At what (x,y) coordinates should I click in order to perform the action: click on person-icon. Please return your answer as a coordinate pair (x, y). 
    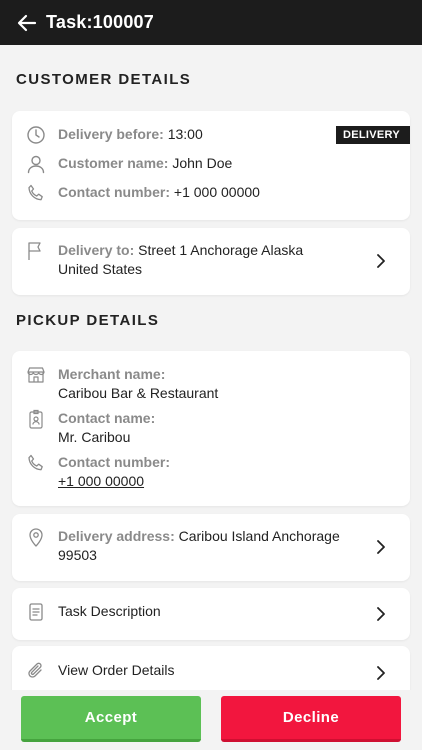
    Looking at the image, I should click on (36, 164).